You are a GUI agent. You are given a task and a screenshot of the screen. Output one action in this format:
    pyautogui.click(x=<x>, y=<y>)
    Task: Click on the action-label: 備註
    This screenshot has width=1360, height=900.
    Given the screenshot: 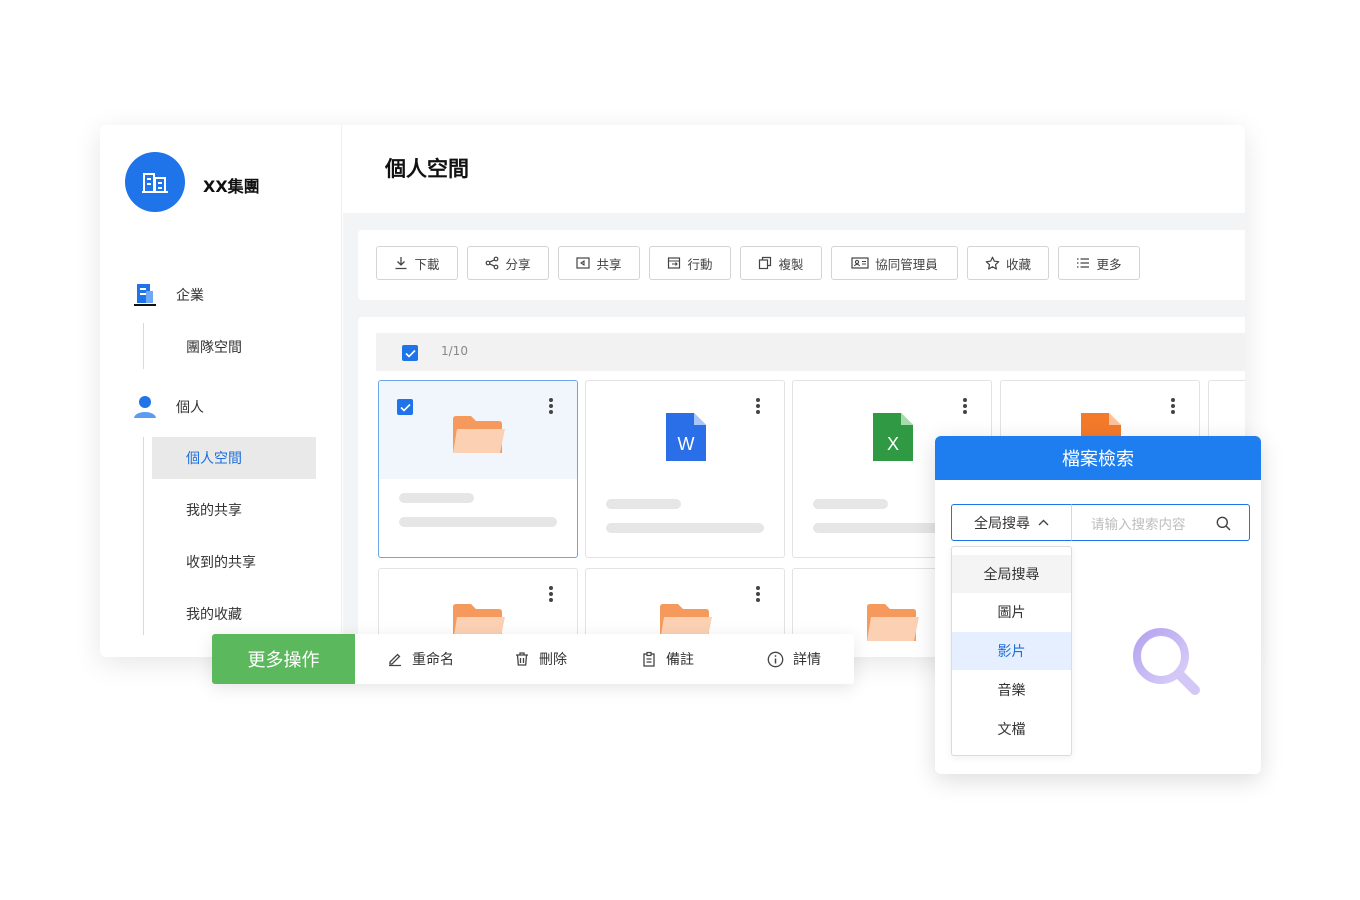 What is the action you would take?
    pyautogui.click(x=680, y=660)
    